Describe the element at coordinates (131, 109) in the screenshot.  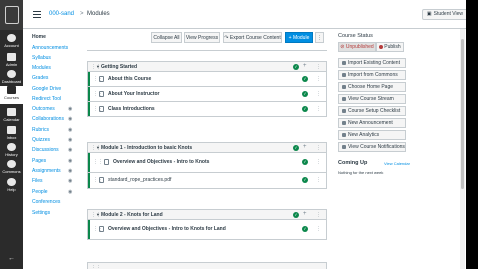
I see `module-item-title: Class Introductions` at that location.